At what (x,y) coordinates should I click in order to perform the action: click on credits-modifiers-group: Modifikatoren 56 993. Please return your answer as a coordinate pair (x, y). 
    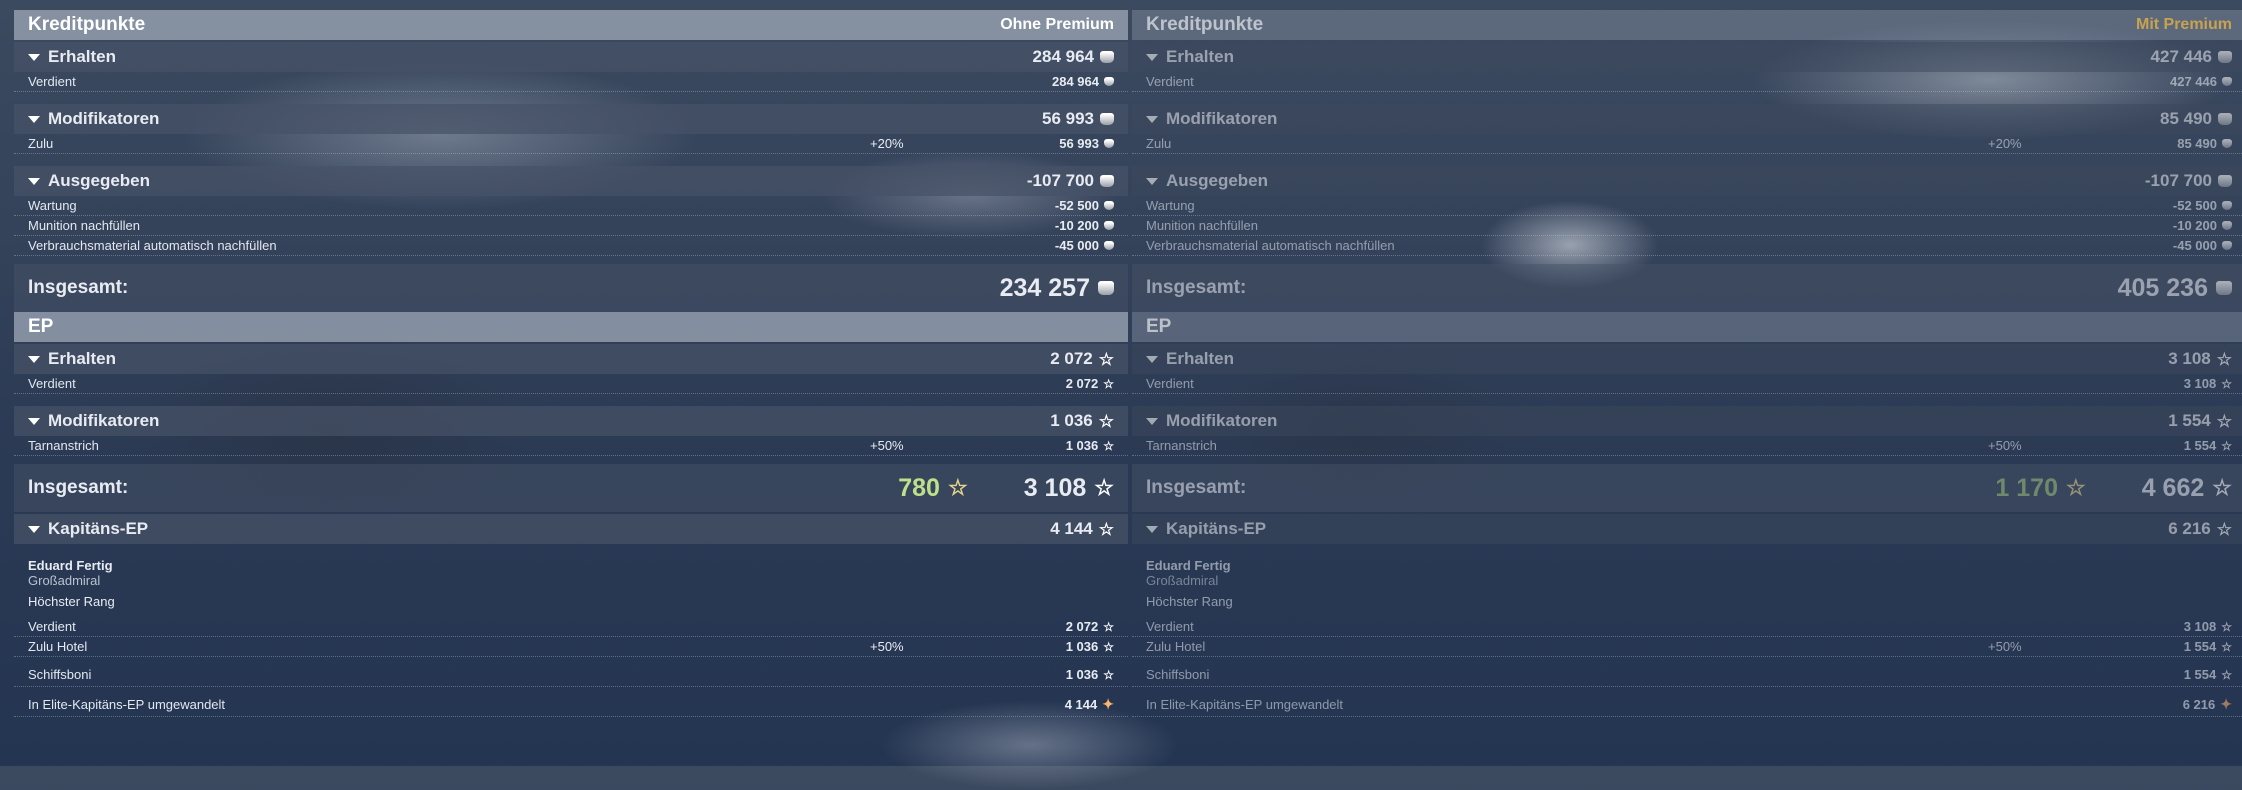
    Looking at the image, I should click on (571, 119).